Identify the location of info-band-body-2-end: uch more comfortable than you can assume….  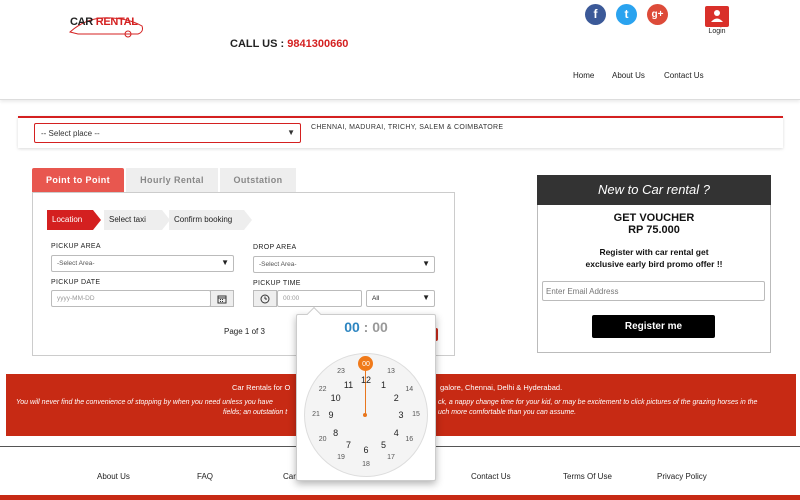
(507, 412).